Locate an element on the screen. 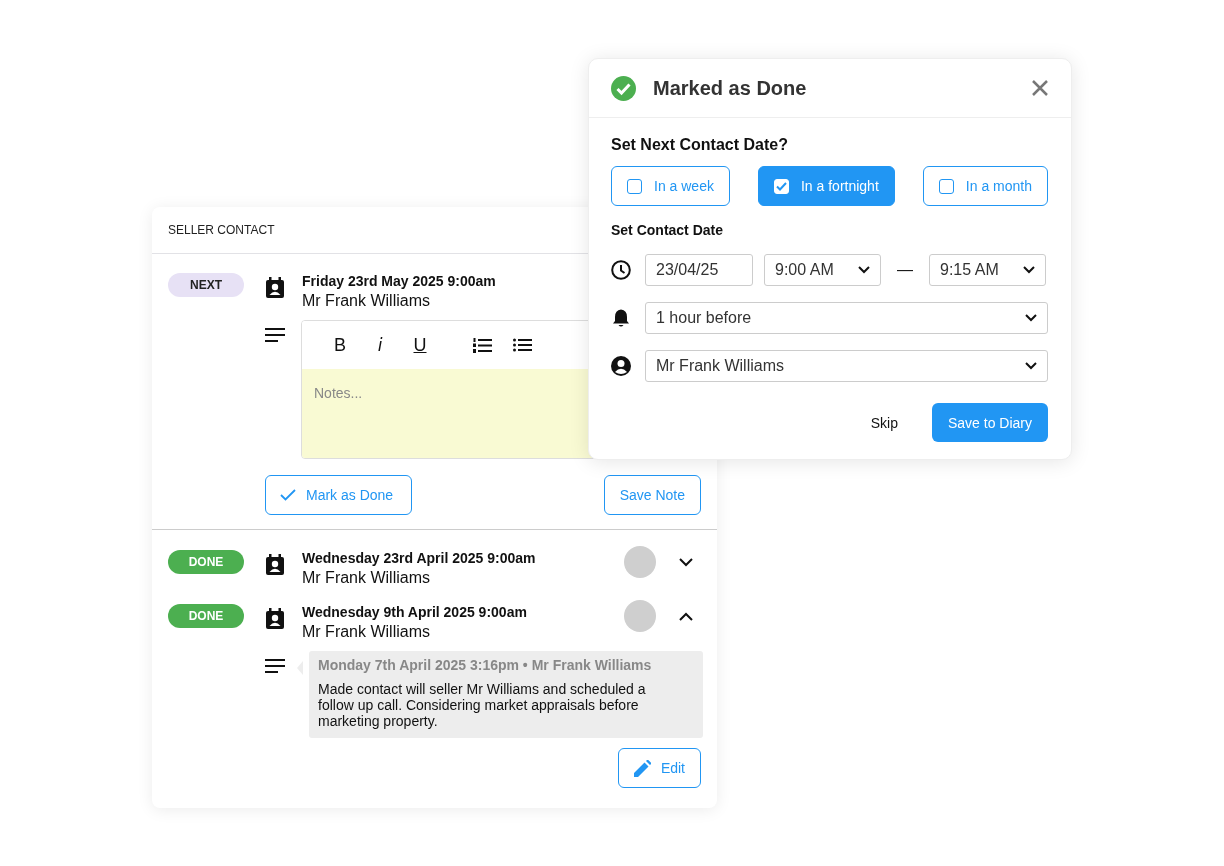 Image resolution: width=1224 pixels, height=866 pixels. clock-icon is located at coordinates (621, 270).